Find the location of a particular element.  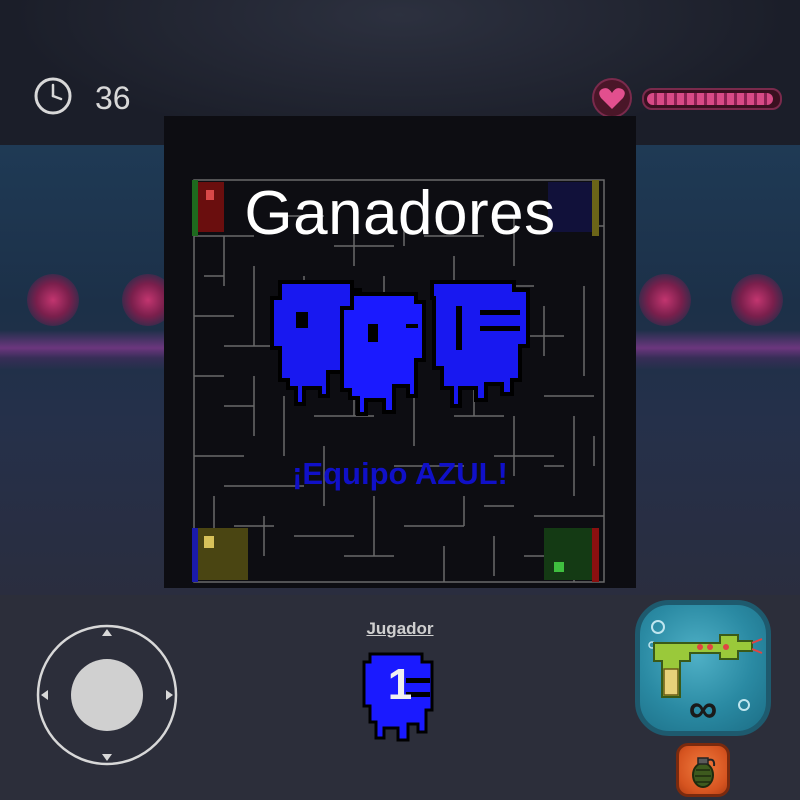

arrow-left-icon is located at coordinates (44, 695).